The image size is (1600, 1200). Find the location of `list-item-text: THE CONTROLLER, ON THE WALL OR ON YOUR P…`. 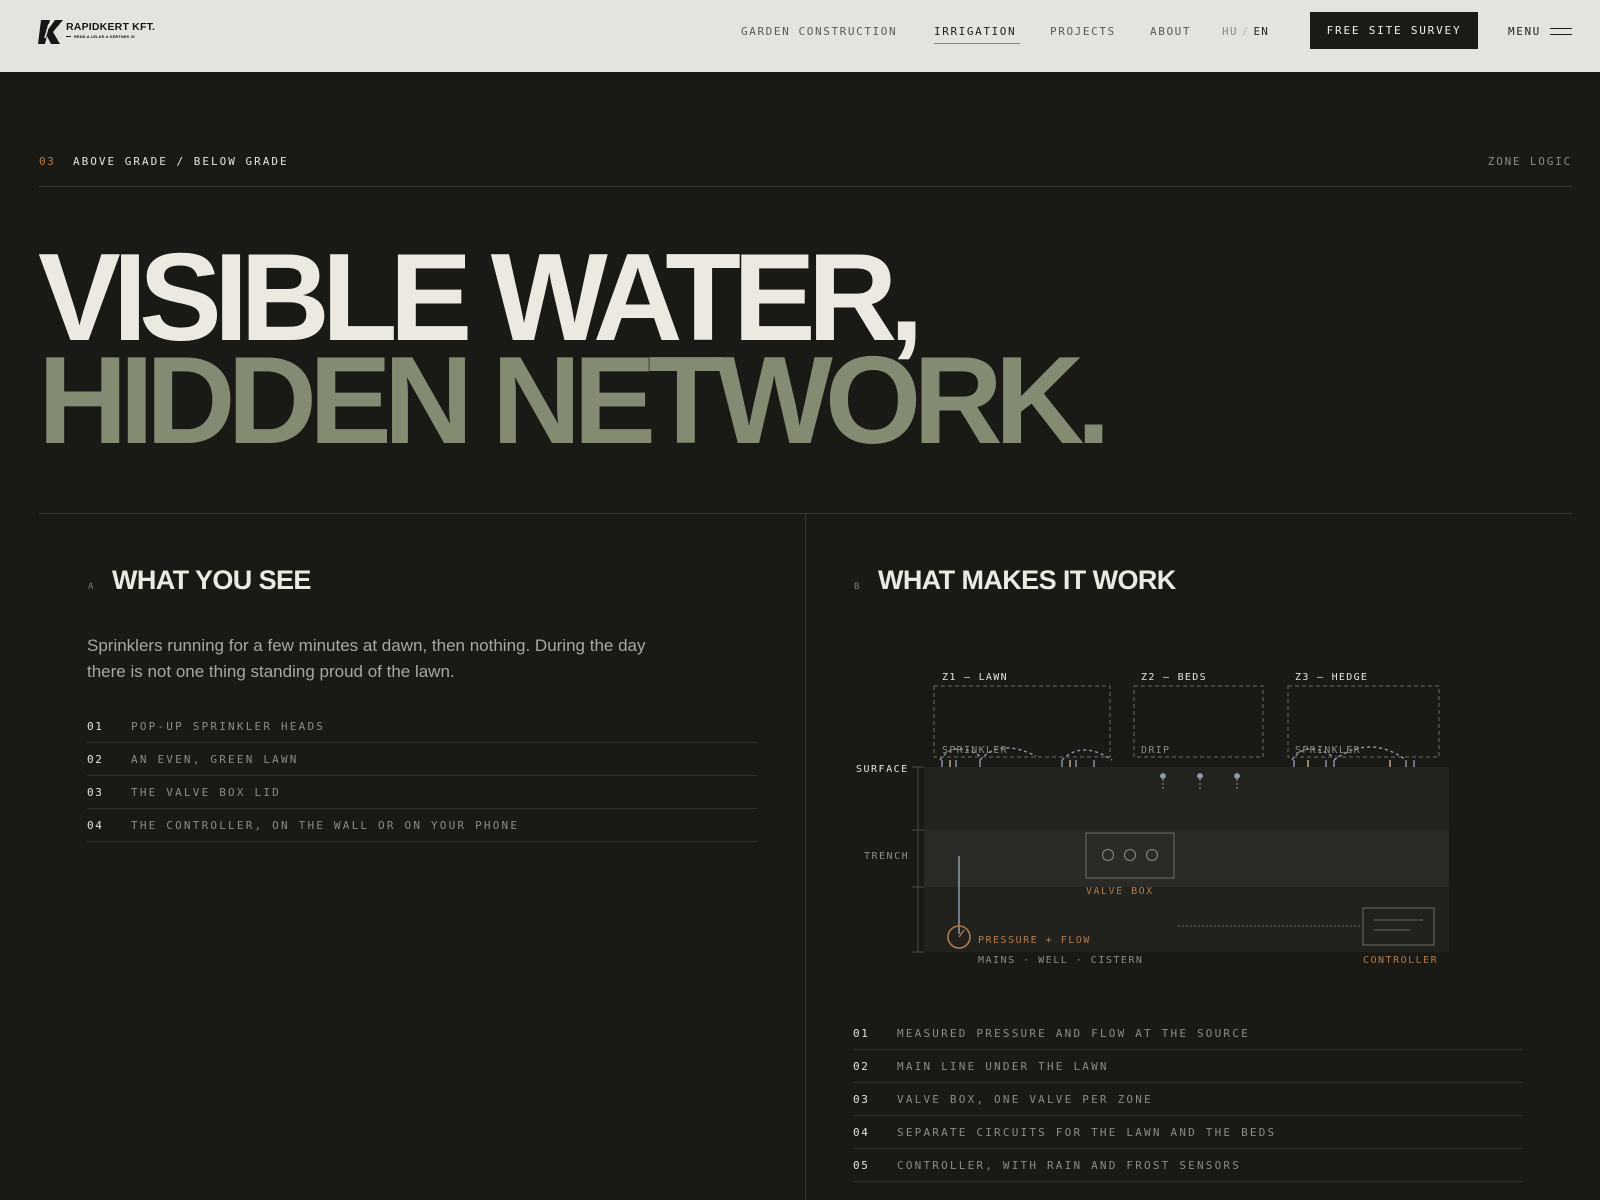

list-item-text: THE CONTROLLER, ON THE WALL OR ON YOUR P… is located at coordinates (325, 825).